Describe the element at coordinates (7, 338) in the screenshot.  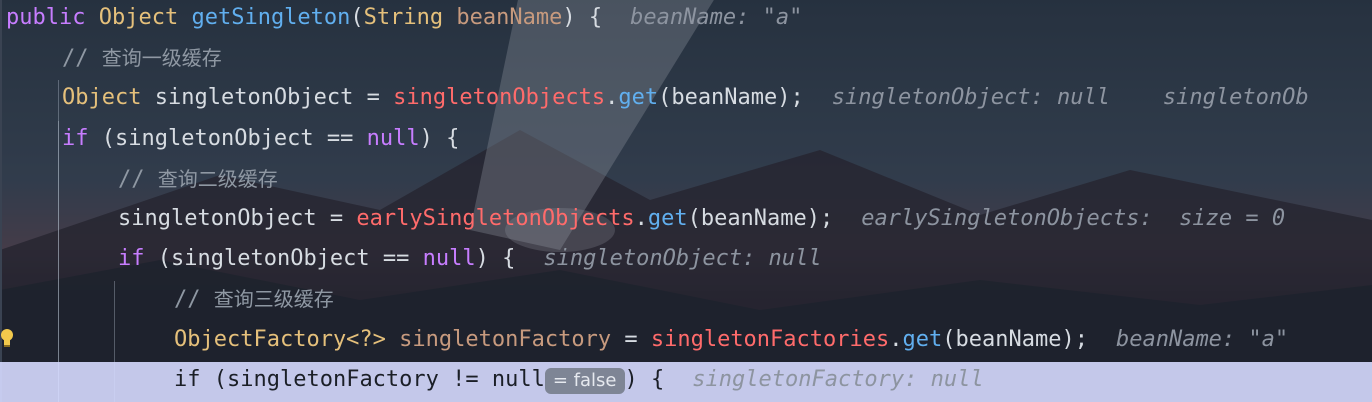
I see `lightbulb-icon` at that location.